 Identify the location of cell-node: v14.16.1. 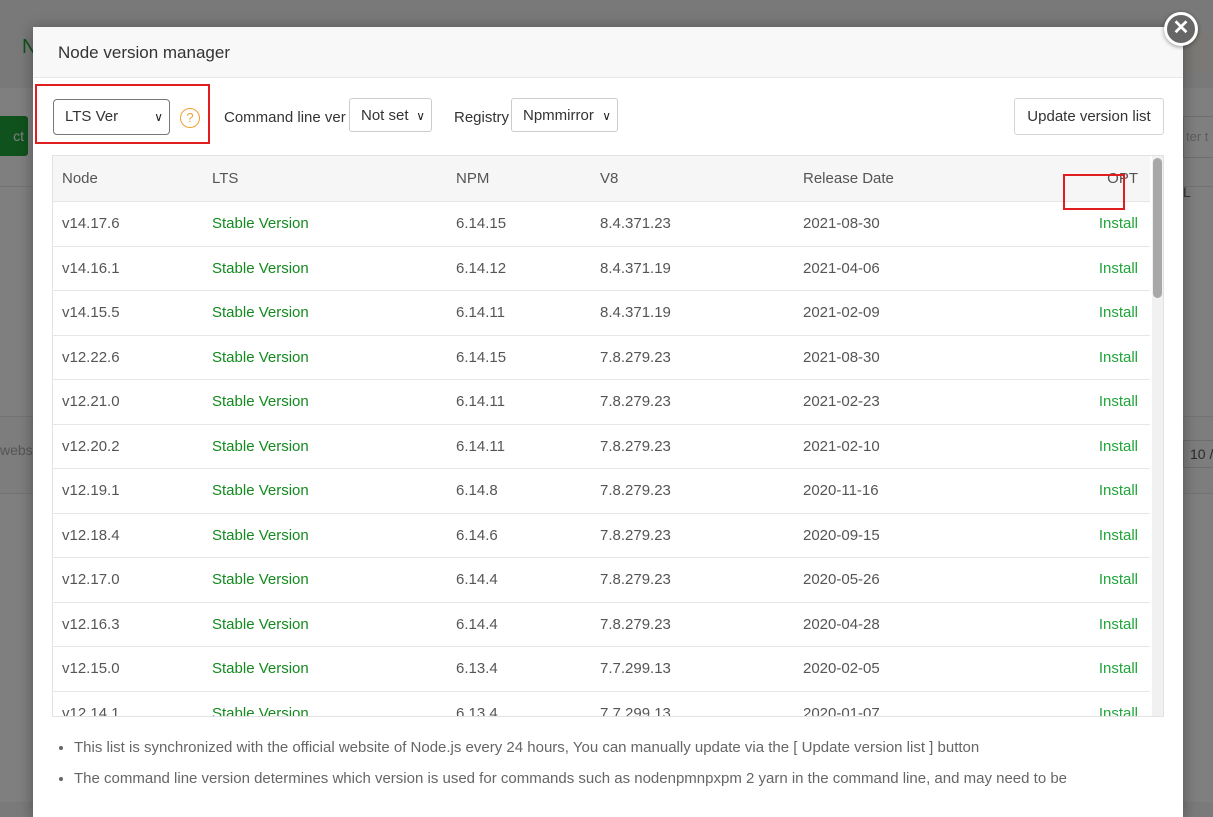
(132, 268).